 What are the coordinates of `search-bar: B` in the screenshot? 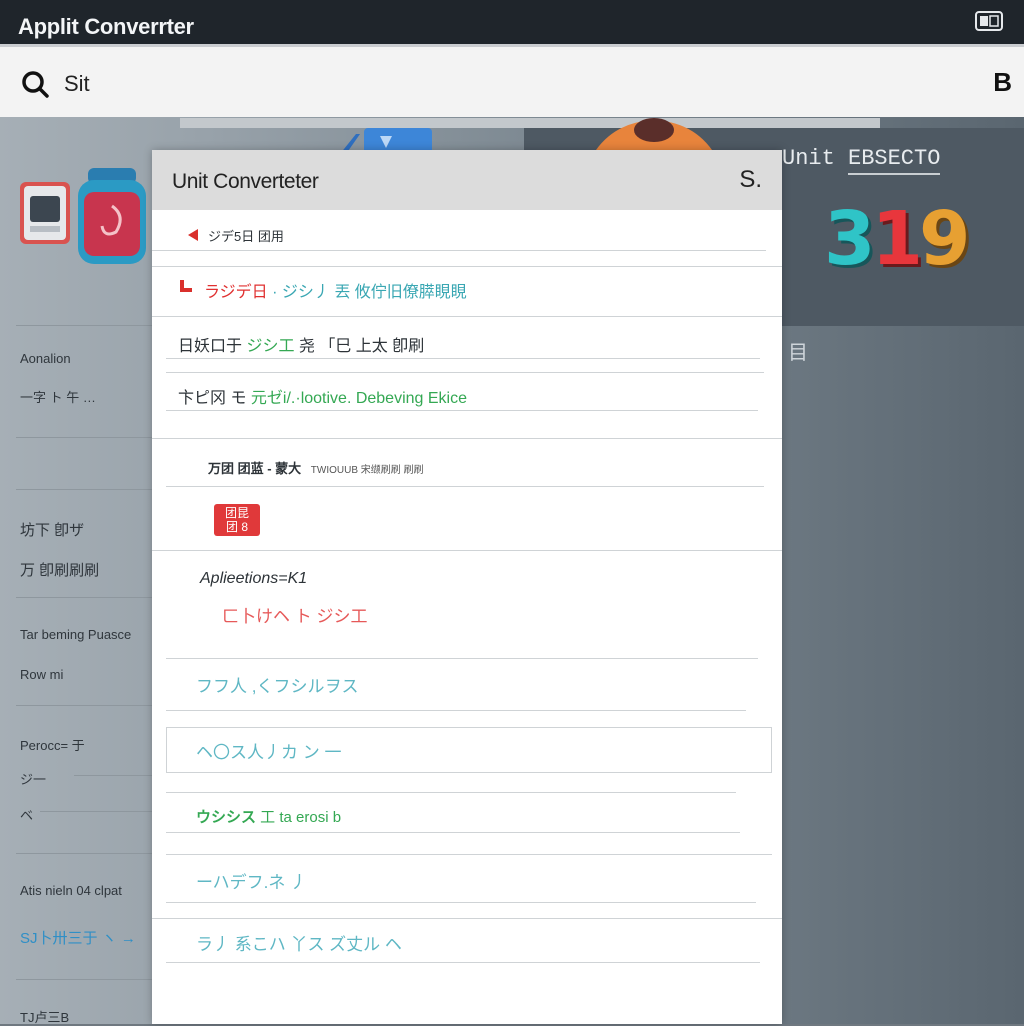 It's located at (512, 82).